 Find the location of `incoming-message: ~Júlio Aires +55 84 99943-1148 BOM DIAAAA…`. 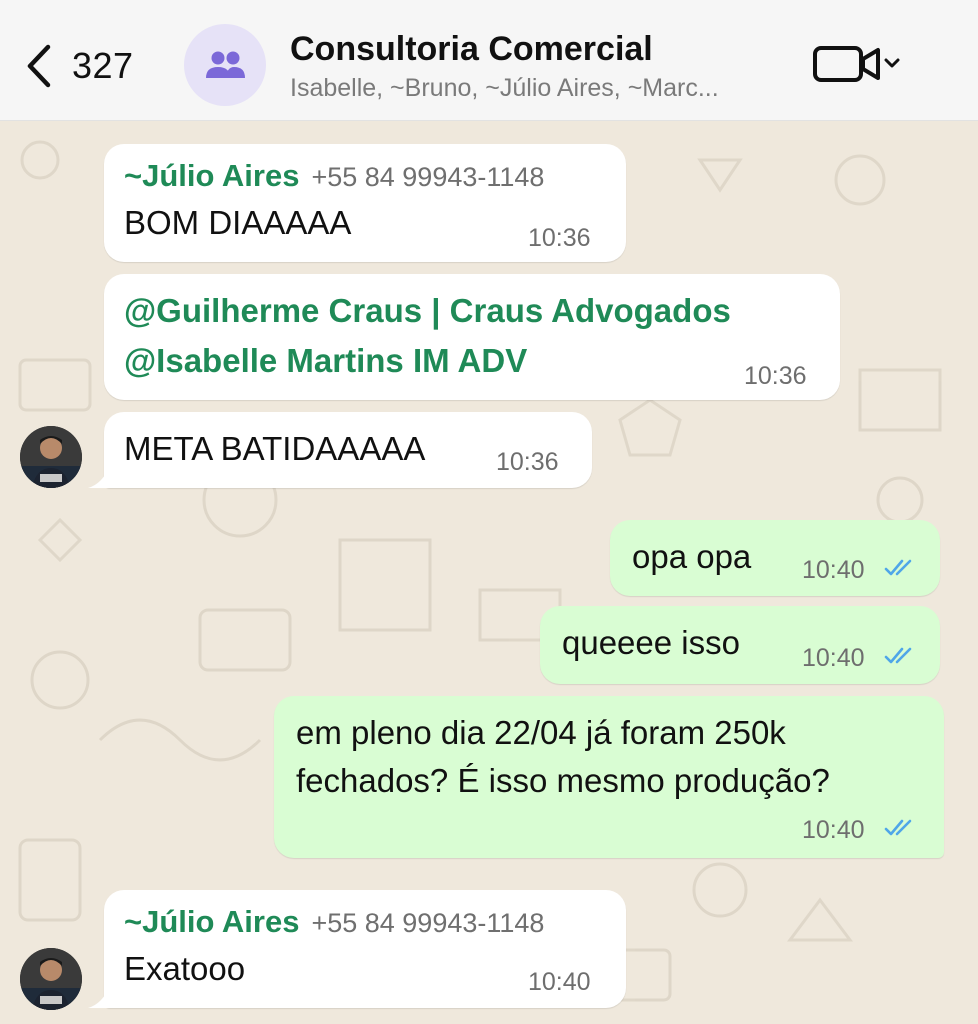

incoming-message: ~Júlio Aires +55 84 99943-1148 BOM DIAAAA… is located at coordinates (365, 203).